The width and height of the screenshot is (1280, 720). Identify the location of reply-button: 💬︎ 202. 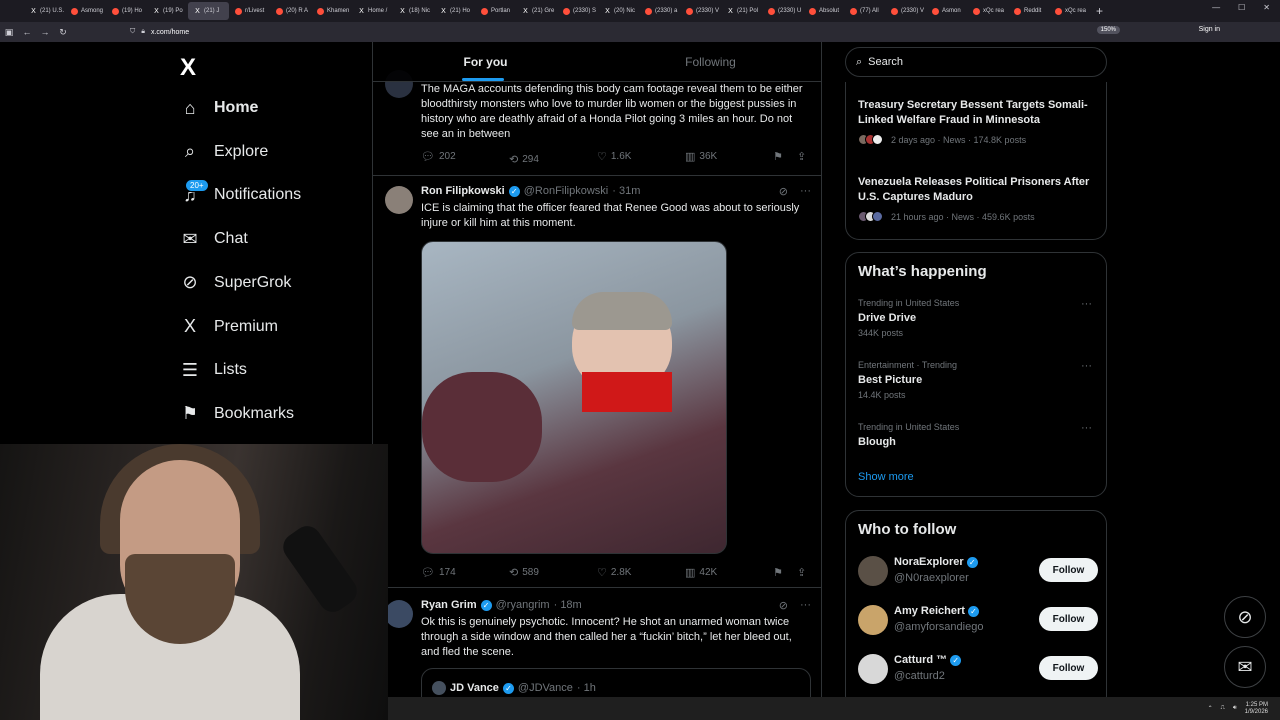
(438, 156).